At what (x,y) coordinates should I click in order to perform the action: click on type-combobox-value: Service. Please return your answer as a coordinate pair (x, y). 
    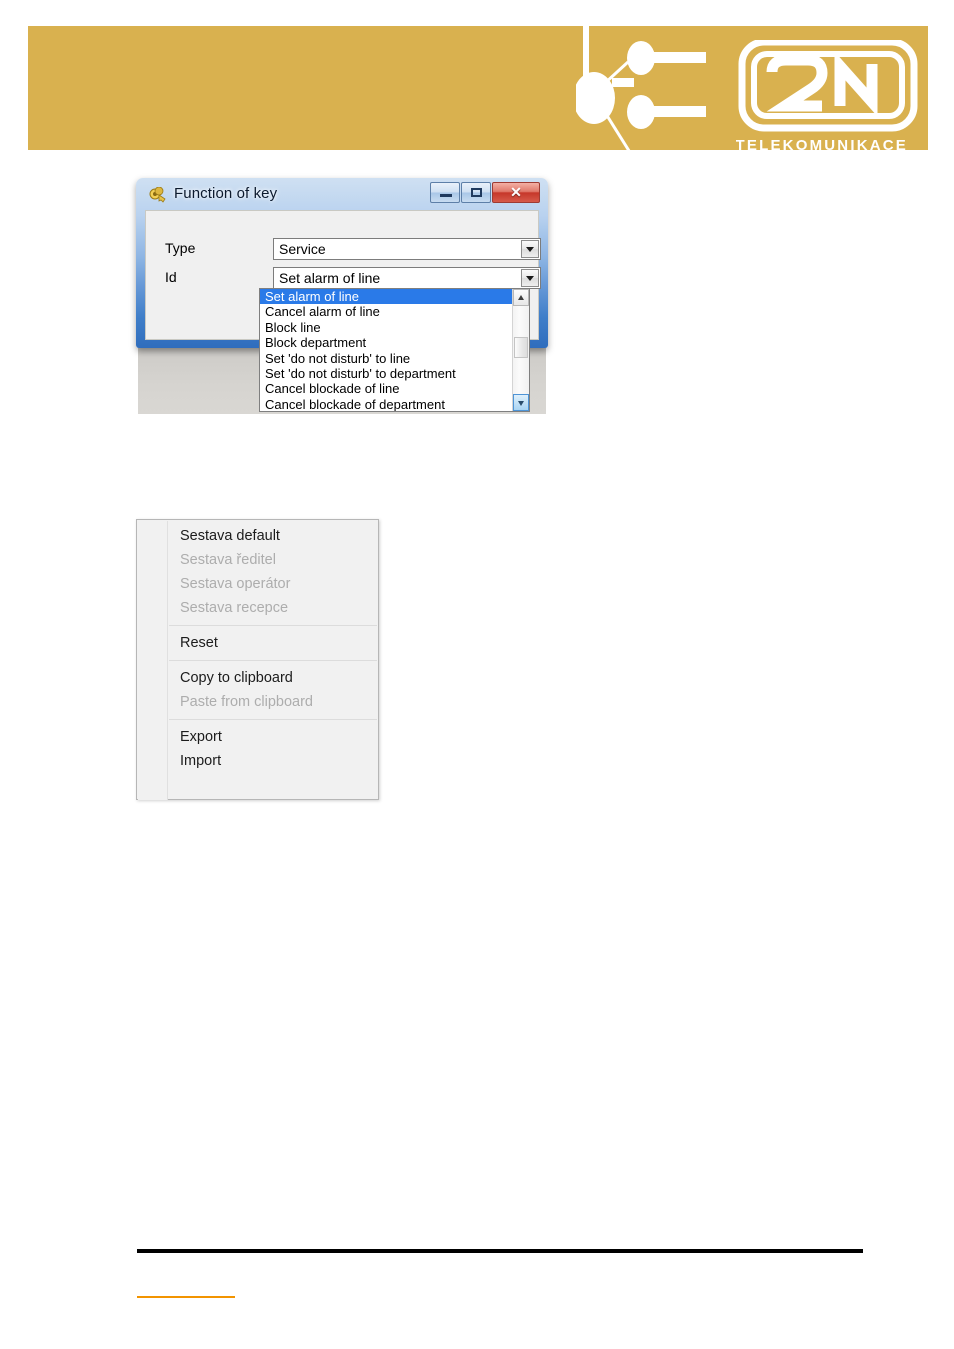
    Looking at the image, I should click on (302, 249).